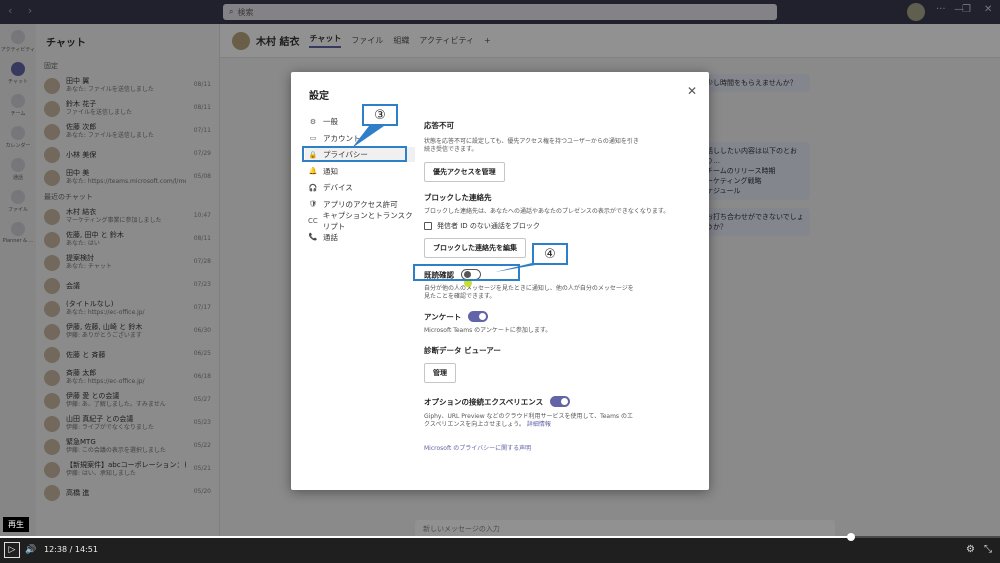 This screenshot has height=563, width=1000. Describe the element at coordinates (313, 187) in the screenshot. I see `nav-icon: 🎧` at that location.